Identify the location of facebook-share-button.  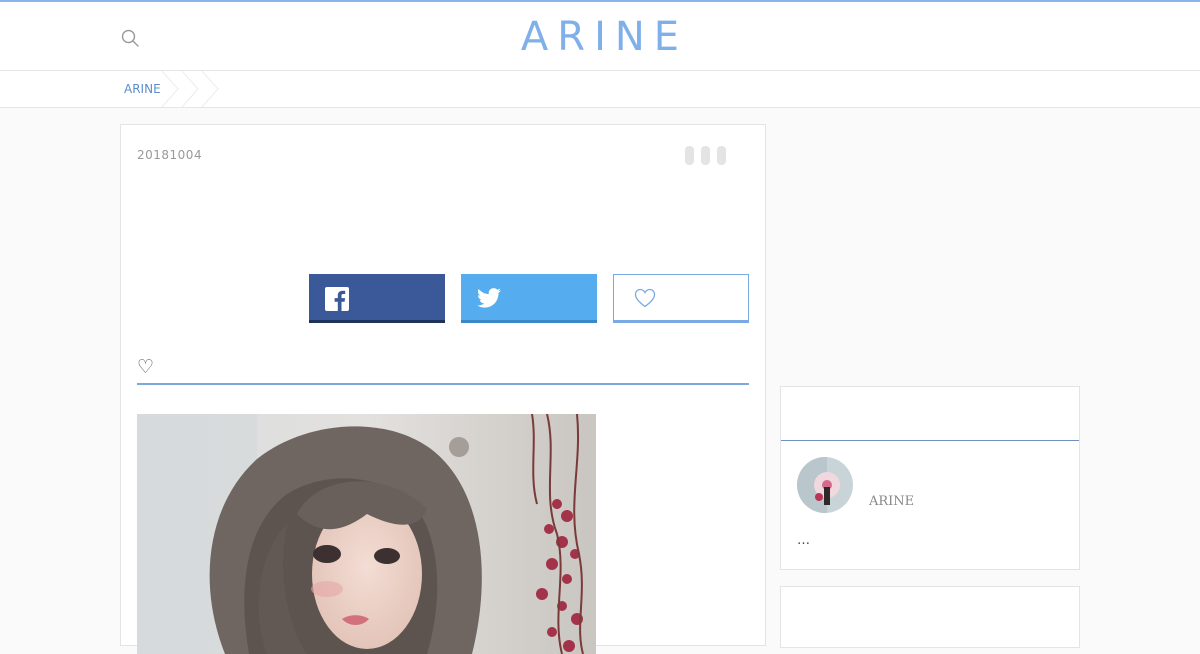
(377, 298).